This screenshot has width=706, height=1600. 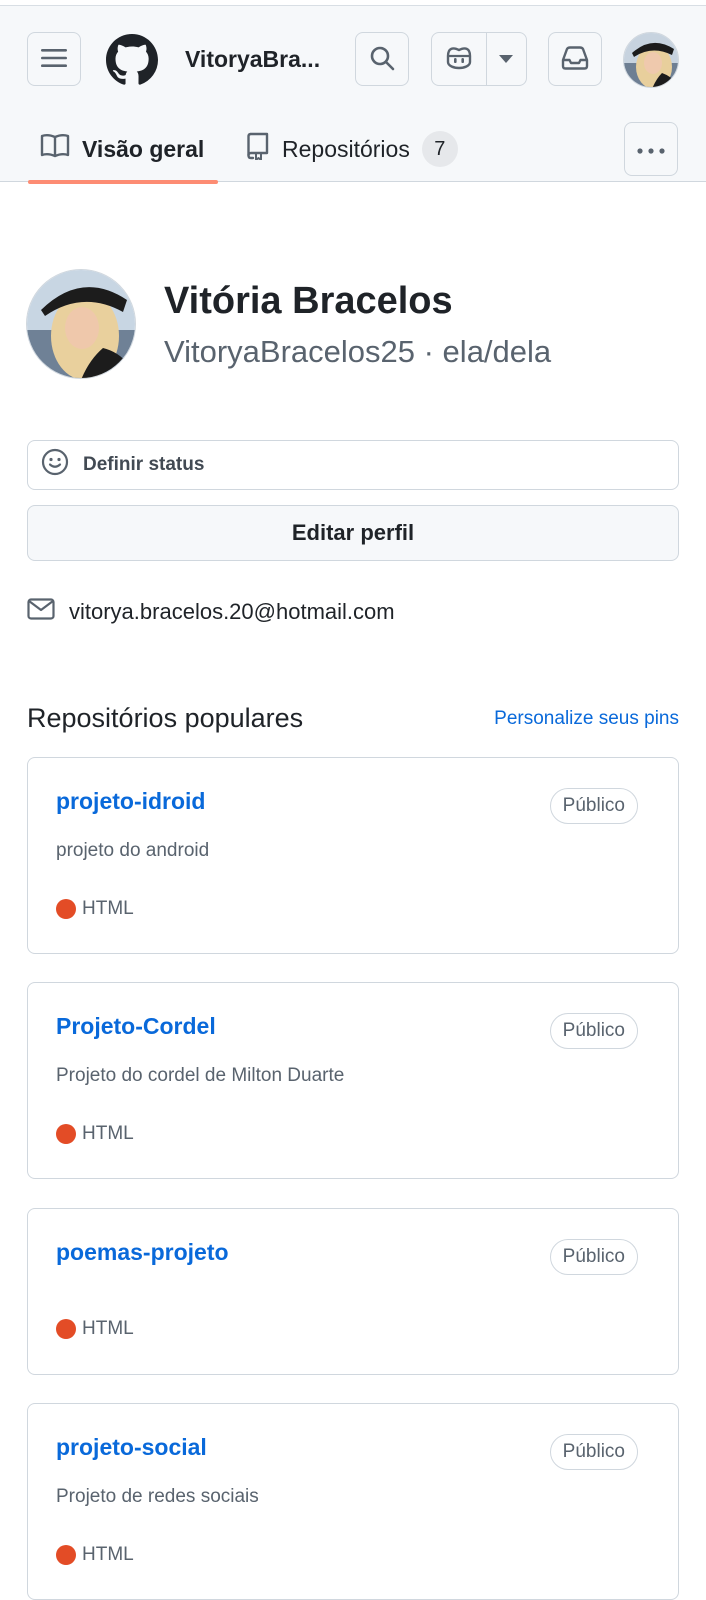 I want to click on tab-overview-label: Visão geral, so click(x=143, y=148).